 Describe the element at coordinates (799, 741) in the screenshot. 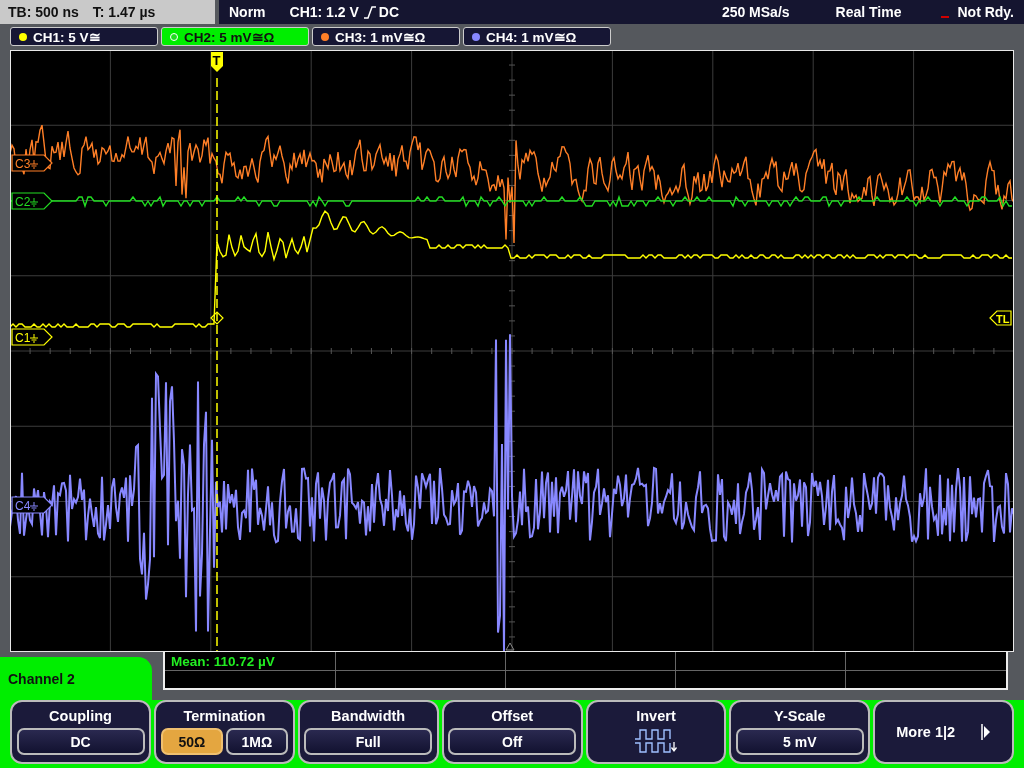

I see `value-field: 5 mV` at that location.